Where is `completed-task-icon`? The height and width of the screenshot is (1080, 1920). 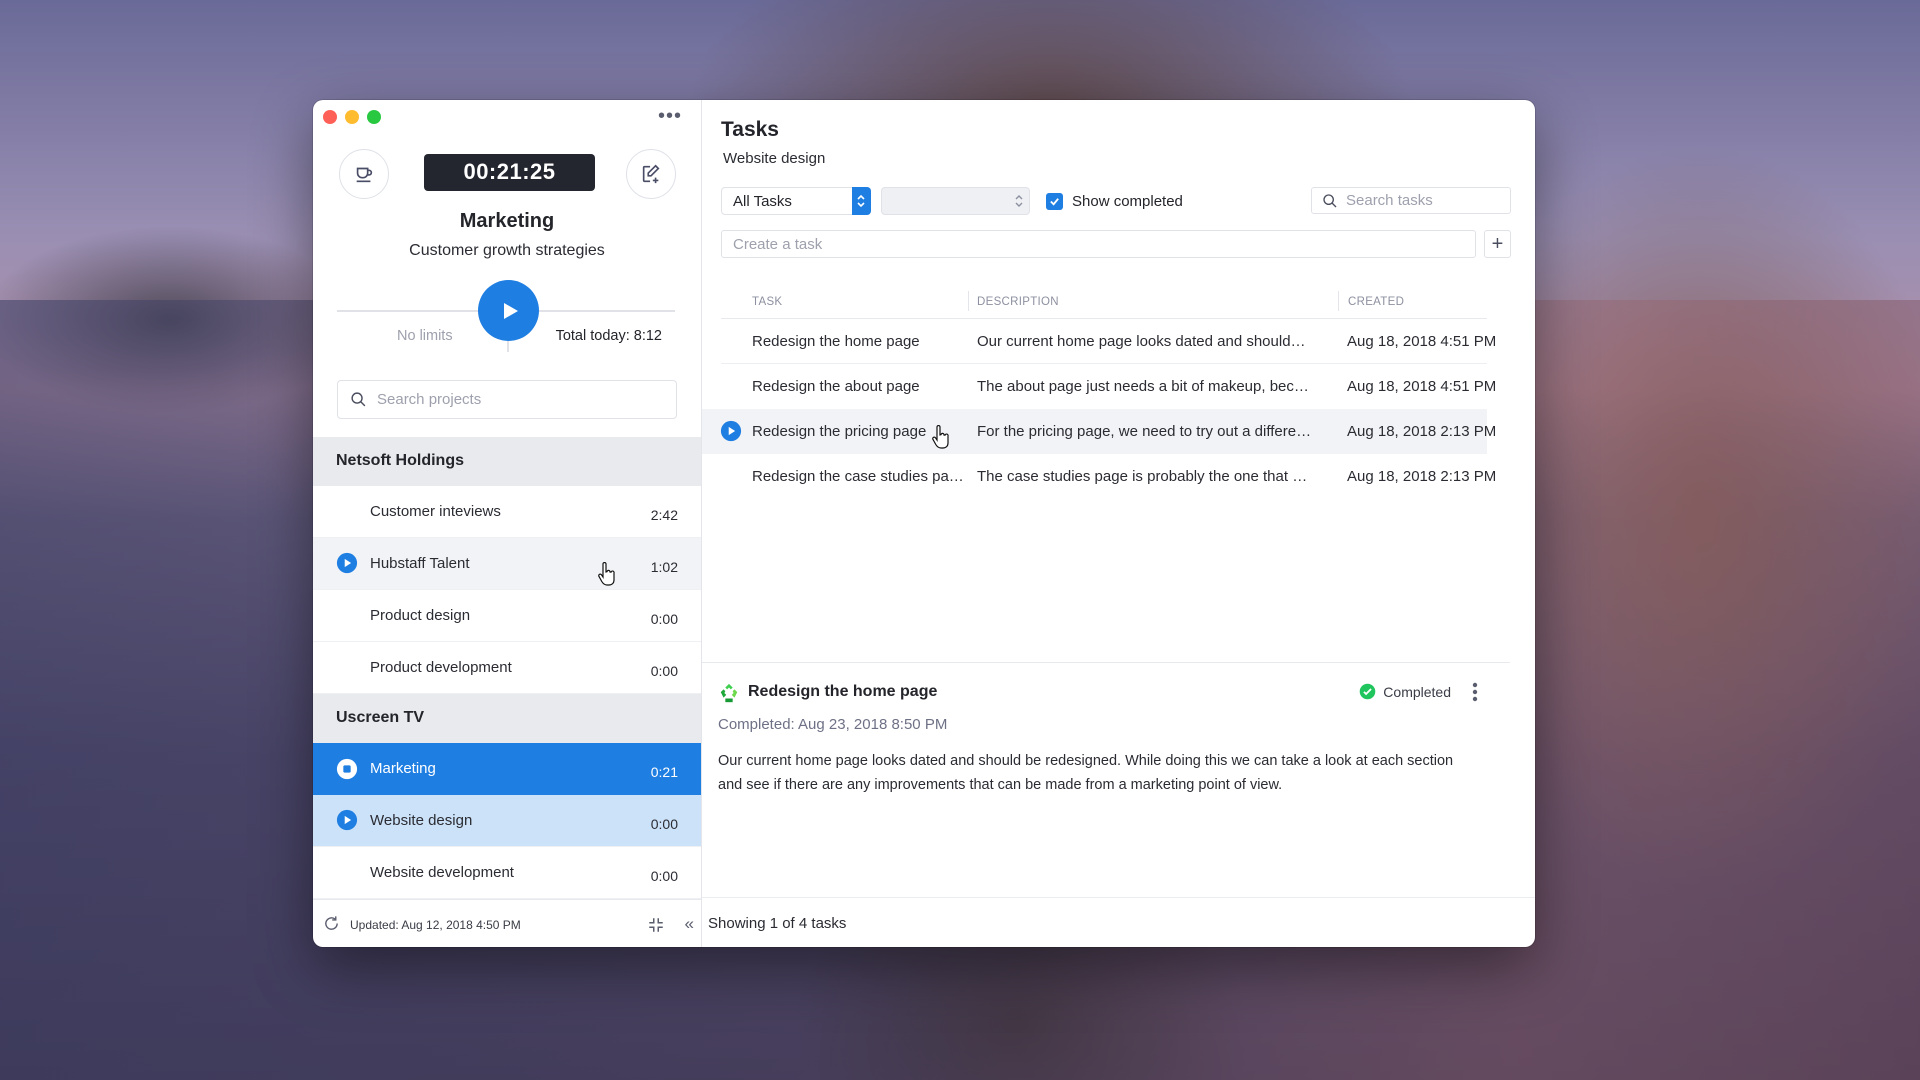 completed-task-icon is located at coordinates (729, 693).